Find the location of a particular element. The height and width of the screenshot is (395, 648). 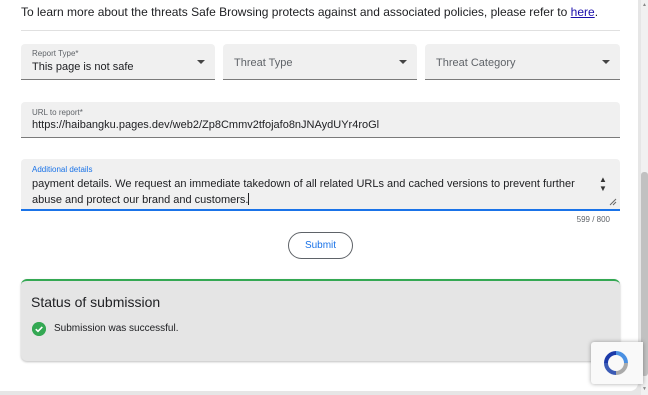

character-counter: 599 / 800 is located at coordinates (593, 219).